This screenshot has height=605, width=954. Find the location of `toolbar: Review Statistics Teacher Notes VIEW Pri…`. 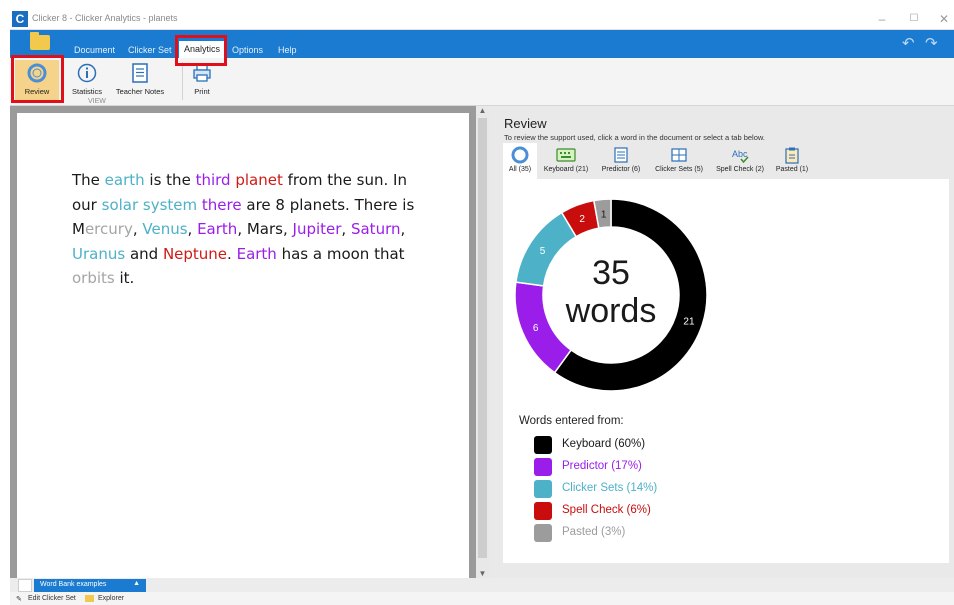

toolbar: Review Statistics Teacher Notes VIEW Pri… is located at coordinates (482, 82).